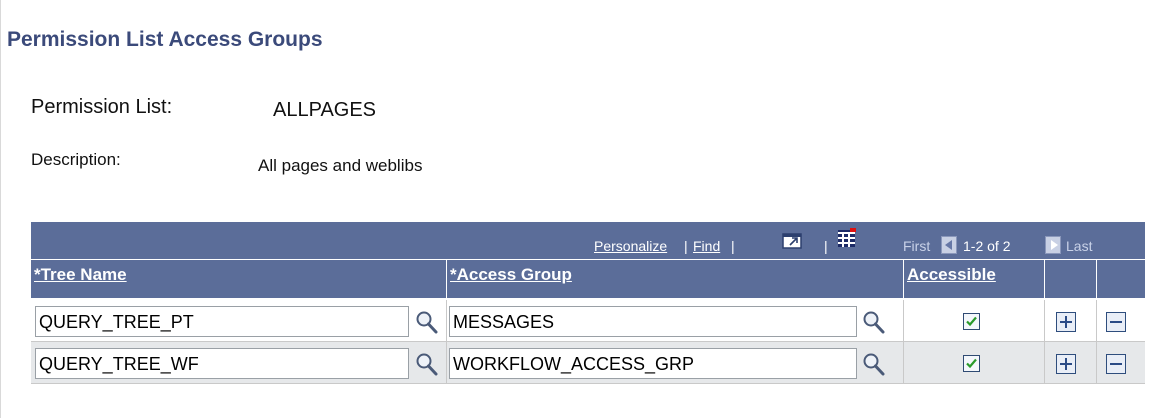 The height and width of the screenshot is (418, 1150). I want to click on column-header-tree-name: *Tree Name, so click(238, 279).